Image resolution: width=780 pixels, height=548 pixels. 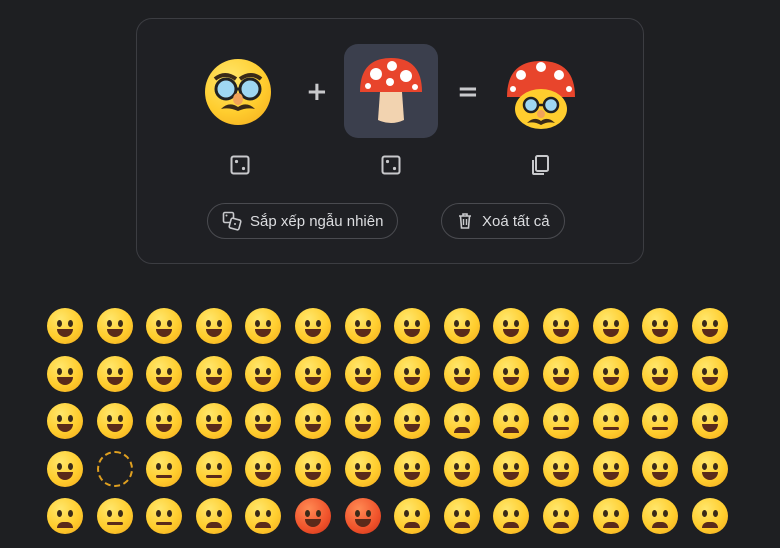 I want to click on left-emoji-slot, so click(x=239, y=93).